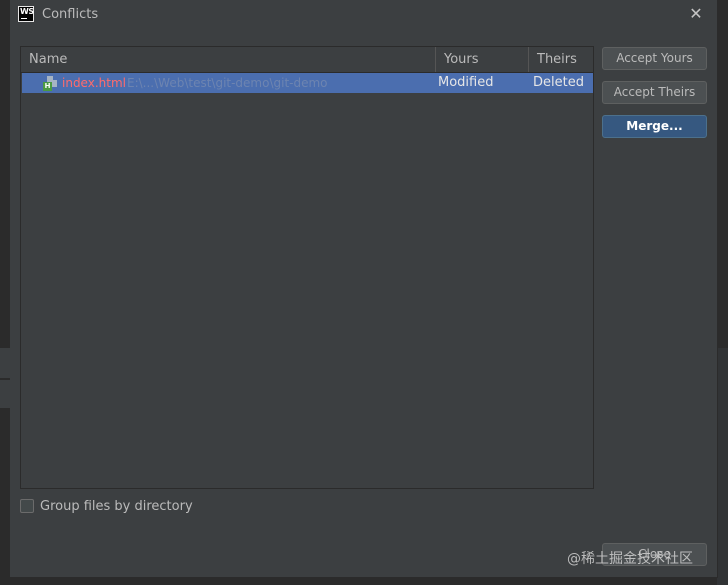 This screenshot has height=585, width=728. What do you see at coordinates (363, 16) in the screenshot?
I see `title-bar: WS Conflicts ✕` at bounding box center [363, 16].